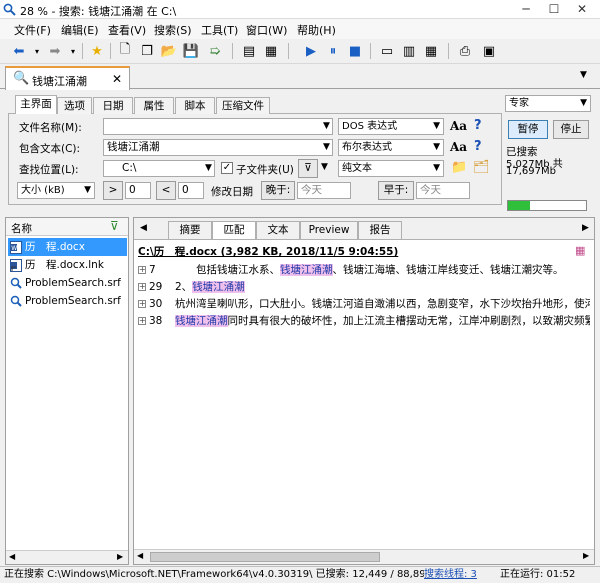 The height and width of the screenshot is (583, 600). I want to click on tab-text: 文本, so click(278, 230).